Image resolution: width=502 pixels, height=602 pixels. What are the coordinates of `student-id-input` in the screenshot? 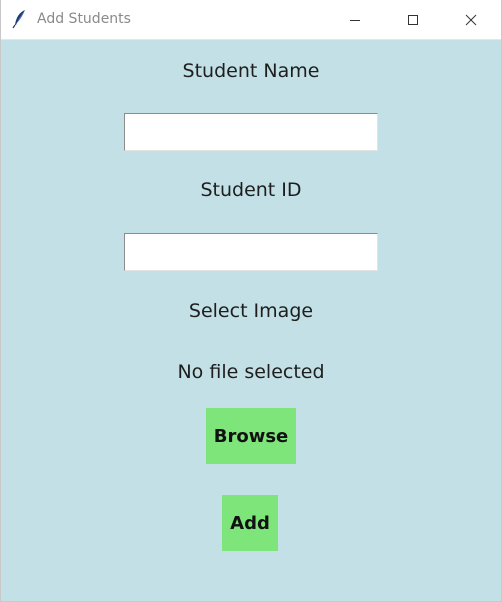 It's located at (251, 252).